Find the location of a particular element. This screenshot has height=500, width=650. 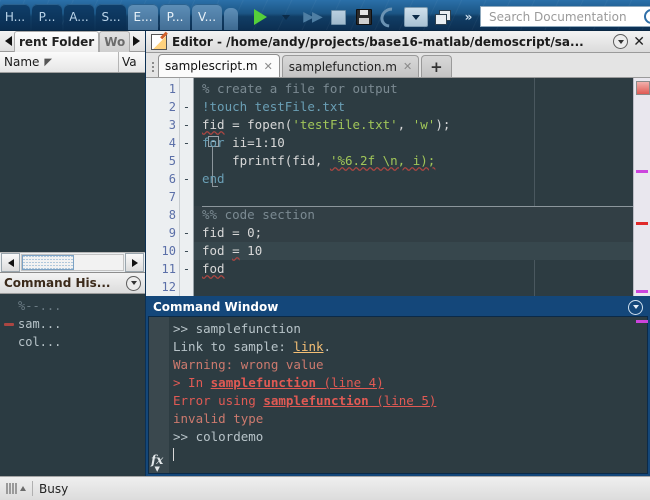

code-line: fid = fopen('testFile.txt', 'w'); is located at coordinates (413, 125).